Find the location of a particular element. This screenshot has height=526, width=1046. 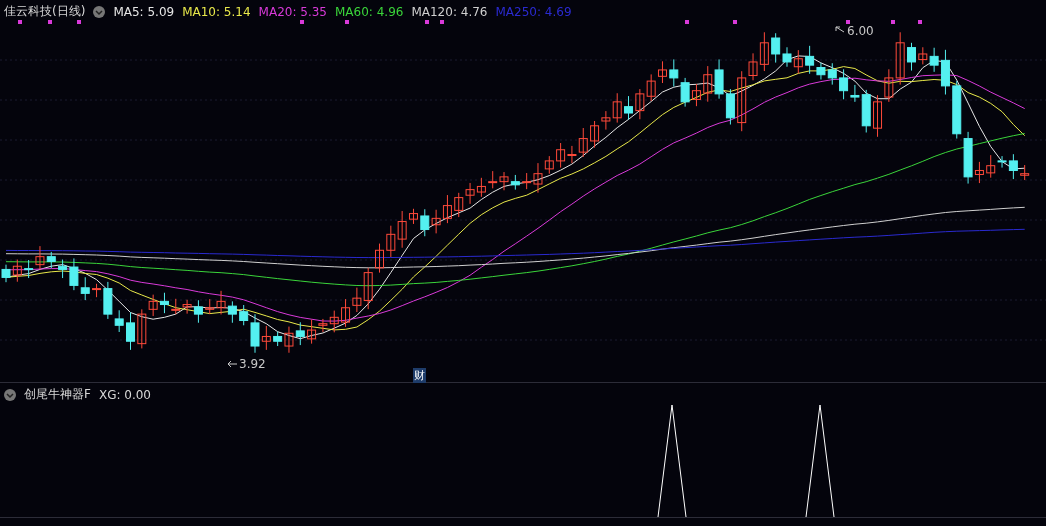

indicator-value: MA20: 5.35 is located at coordinates (292, 11).